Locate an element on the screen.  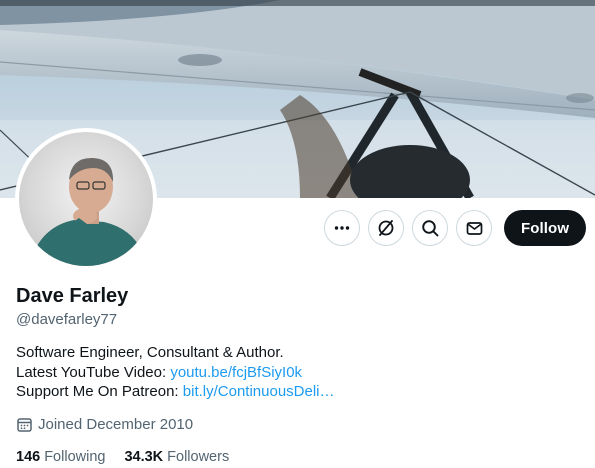
avatar-photo is located at coordinates (86, 199).